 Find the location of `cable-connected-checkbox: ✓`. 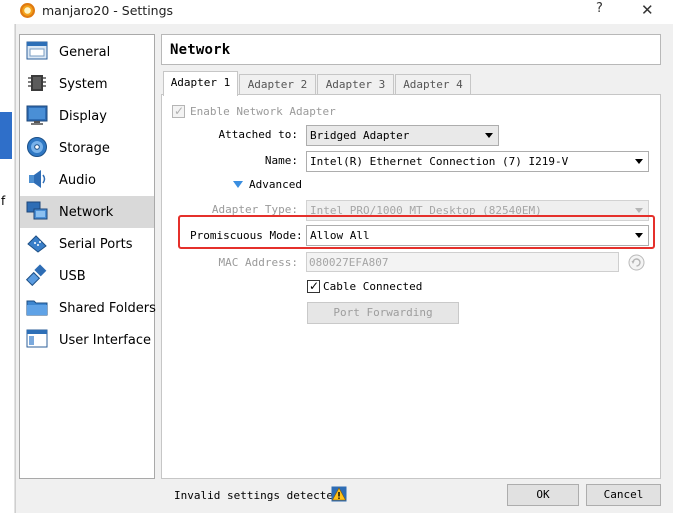

cable-connected-checkbox: ✓ is located at coordinates (313, 286).